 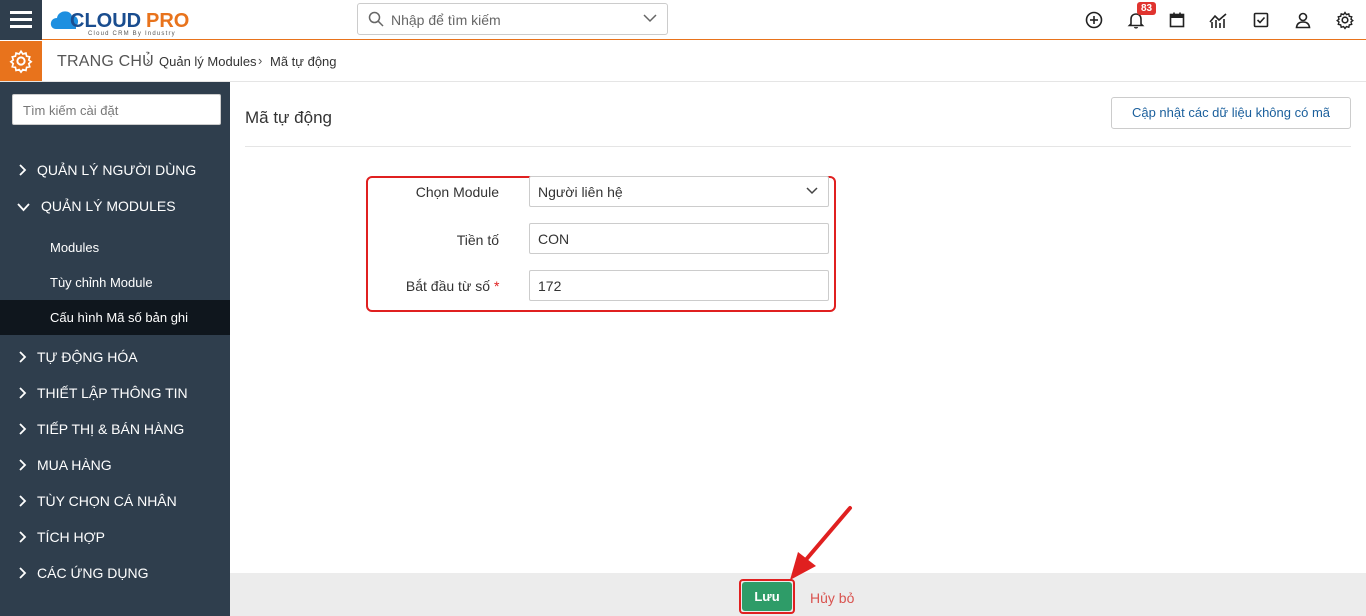 I want to click on checkbox-icon, so click(x=1261, y=20).